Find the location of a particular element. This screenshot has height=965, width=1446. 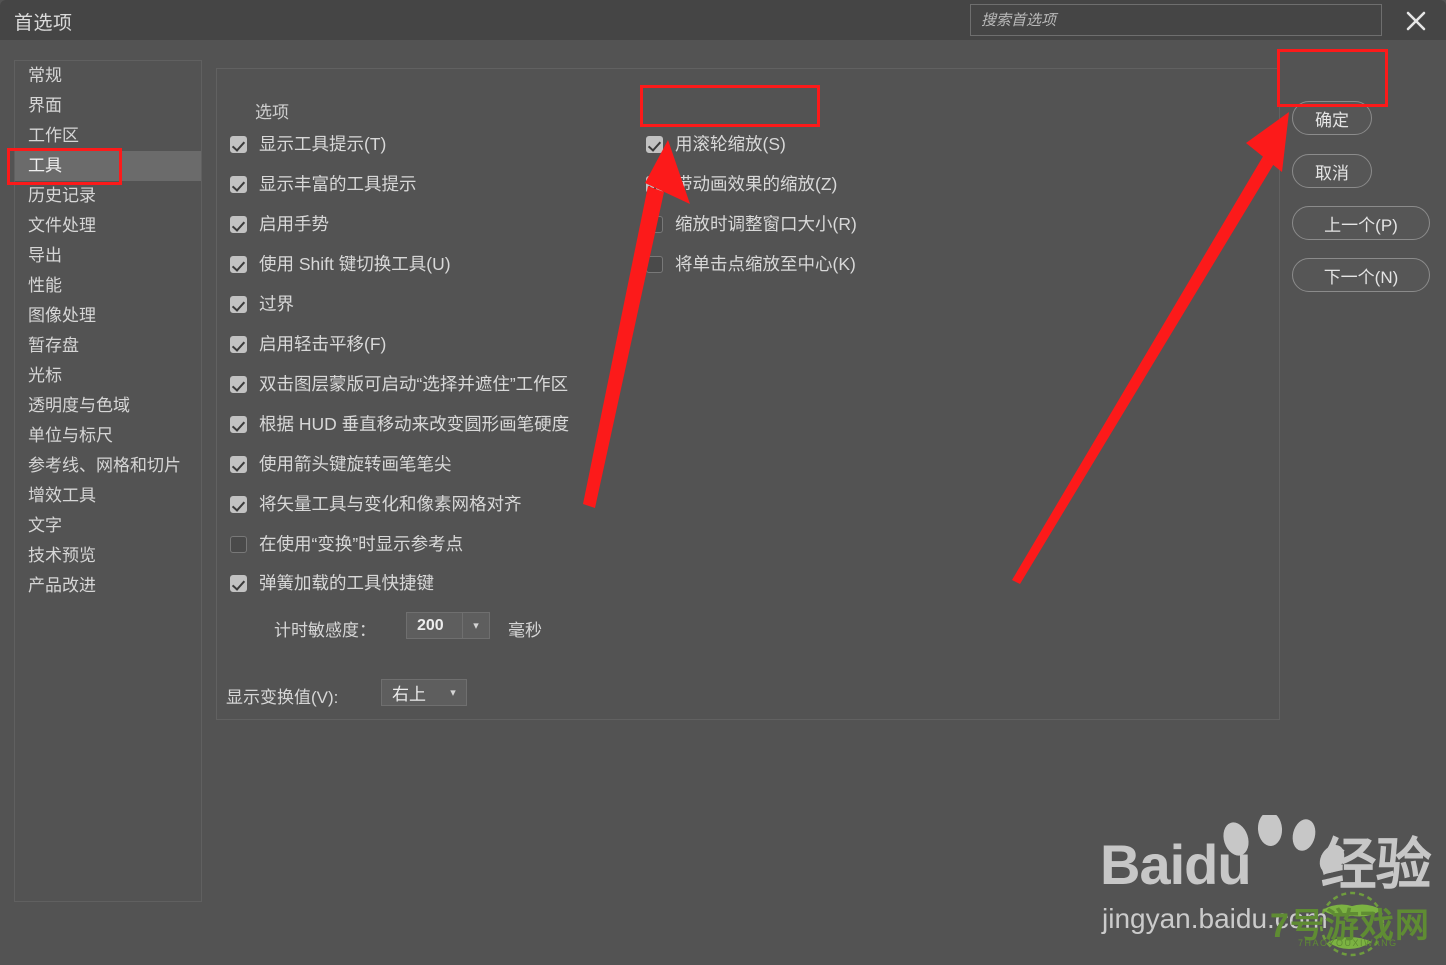

close-icon is located at coordinates (1416, 21).